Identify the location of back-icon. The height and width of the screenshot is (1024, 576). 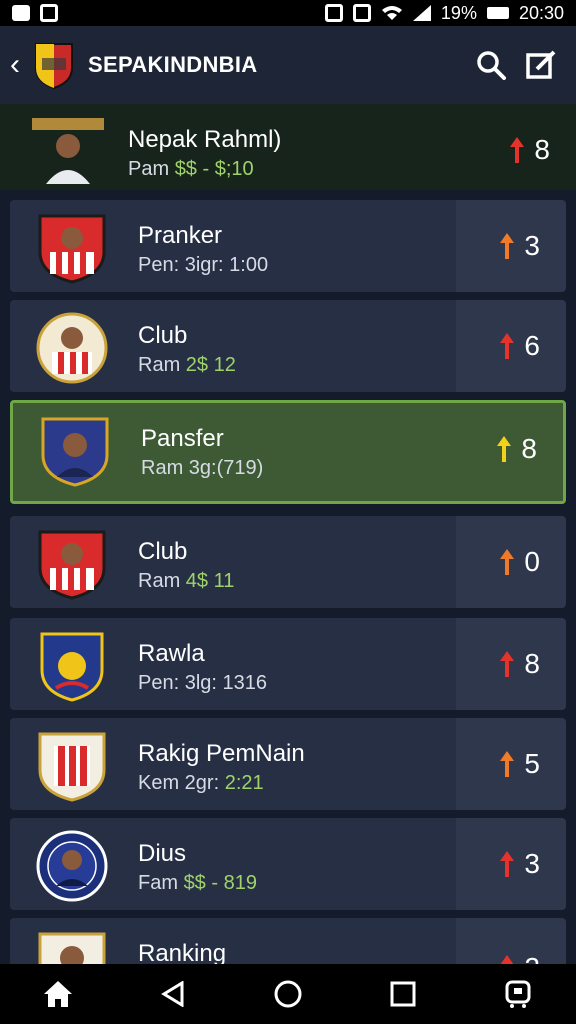
(172, 994).